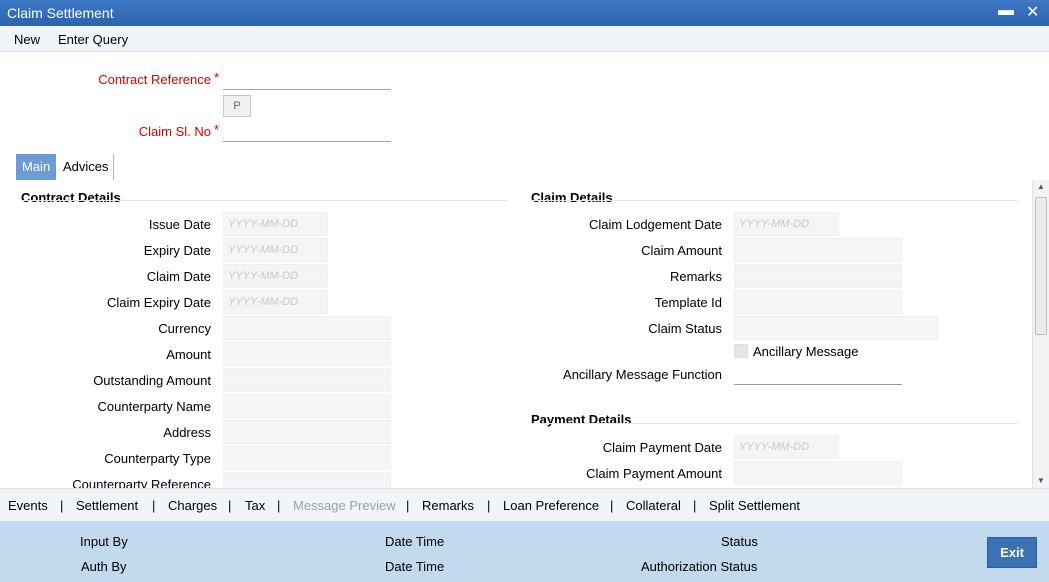 The image size is (1049, 582). What do you see at coordinates (307, 132) in the screenshot?
I see `claim-sl-no-input` at bounding box center [307, 132].